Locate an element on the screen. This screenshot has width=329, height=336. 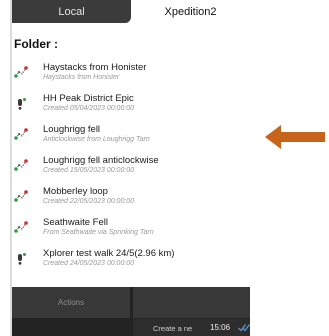
route-name: Xplorer test walk 24/5(2.96 km) is located at coordinates (109, 253).